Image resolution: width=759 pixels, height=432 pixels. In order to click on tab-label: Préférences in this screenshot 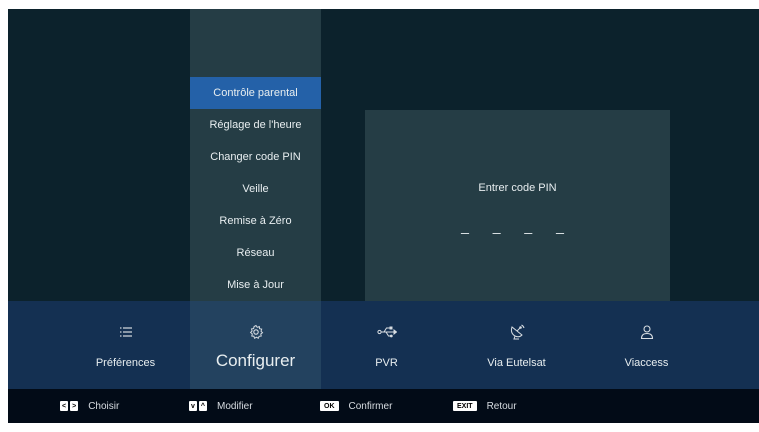, I will do `click(125, 363)`.